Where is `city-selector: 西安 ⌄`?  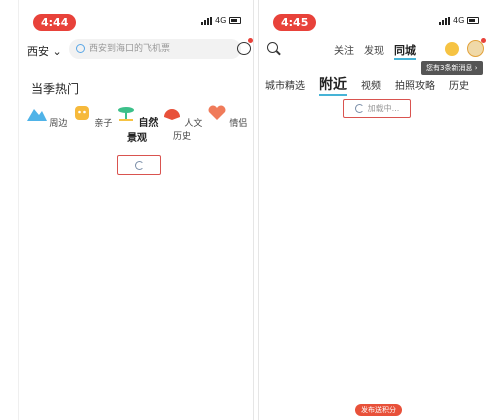
city-selector: 西安 ⌄ is located at coordinates (44, 51).